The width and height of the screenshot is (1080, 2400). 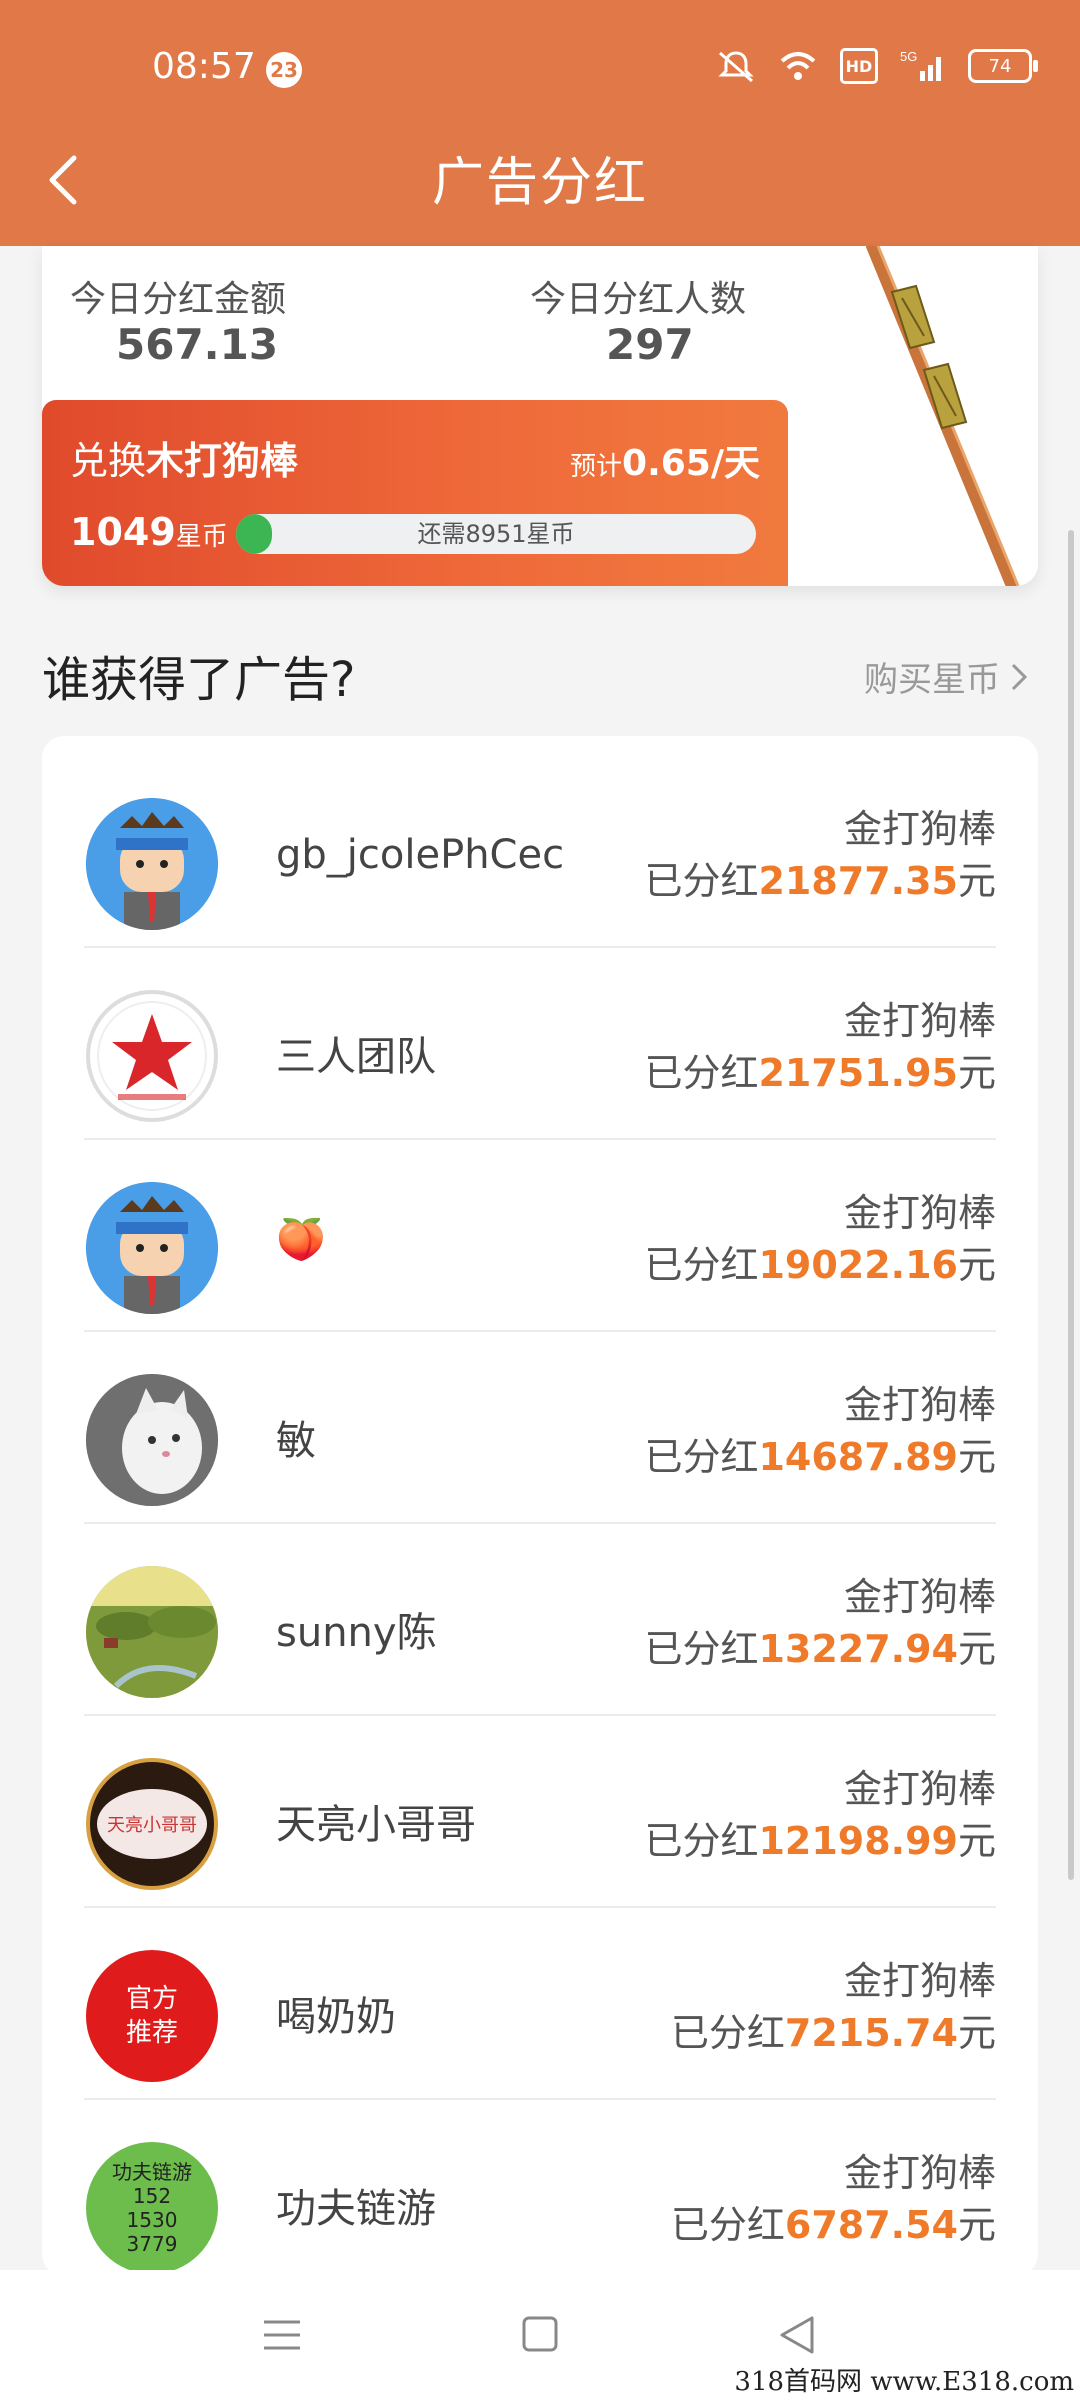 What do you see at coordinates (284, 70) in the screenshot?
I see `notification-count-badge: 23` at bounding box center [284, 70].